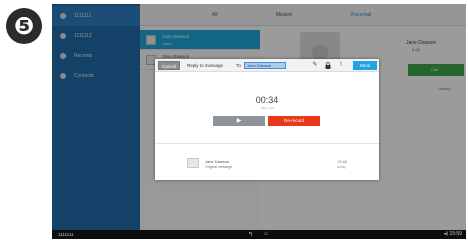  Describe the element at coordinates (315, 65) in the screenshot. I see `pen-icon: ✎` at that location.